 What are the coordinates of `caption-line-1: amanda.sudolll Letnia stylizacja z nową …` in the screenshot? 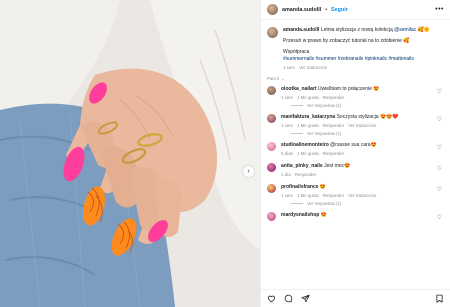 It's located at (363, 30).